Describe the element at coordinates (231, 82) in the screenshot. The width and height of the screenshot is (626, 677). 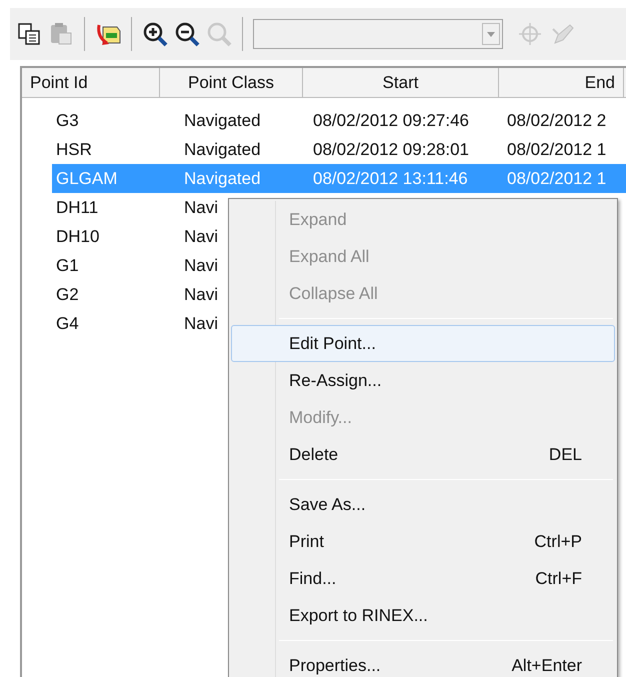
I see `column-header: Point Class` at that location.